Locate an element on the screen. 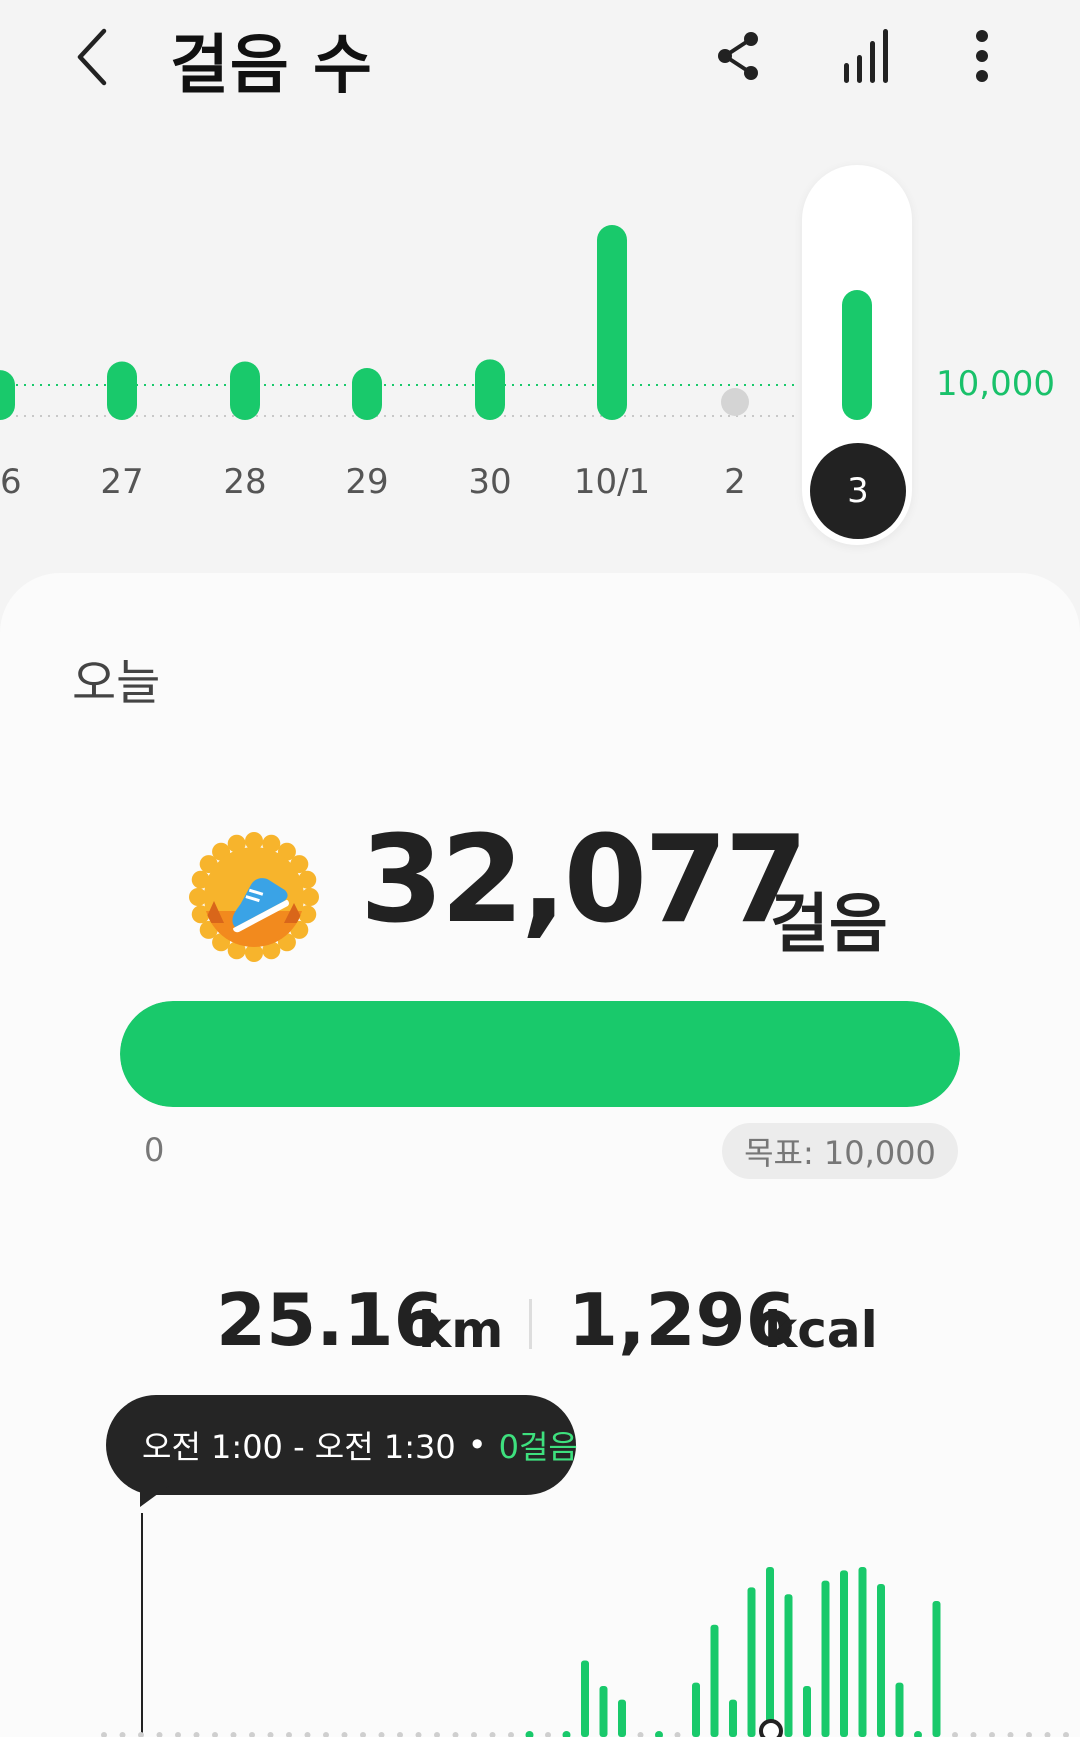 The width and height of the screenshot is (1080, 1737). today-steps-unit: 걸음 is located at coordinates (829, 925).